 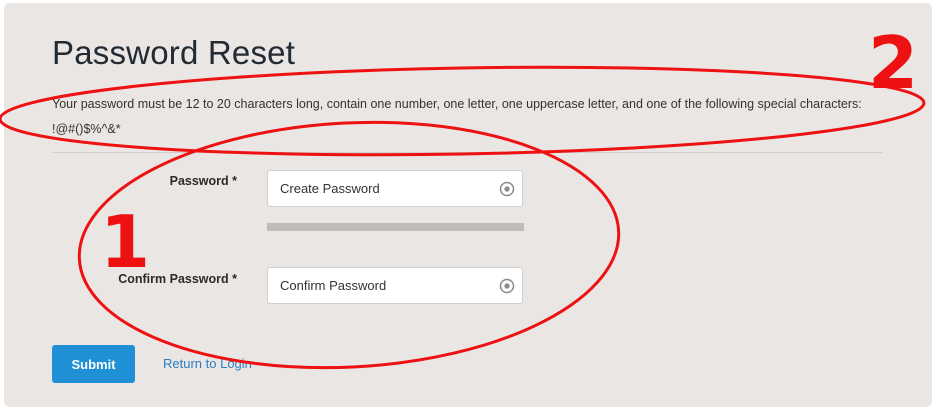 What do you see at coordinates (383, 188) in the screenshot?
I see `password-input` at bounding box center [383, 188].